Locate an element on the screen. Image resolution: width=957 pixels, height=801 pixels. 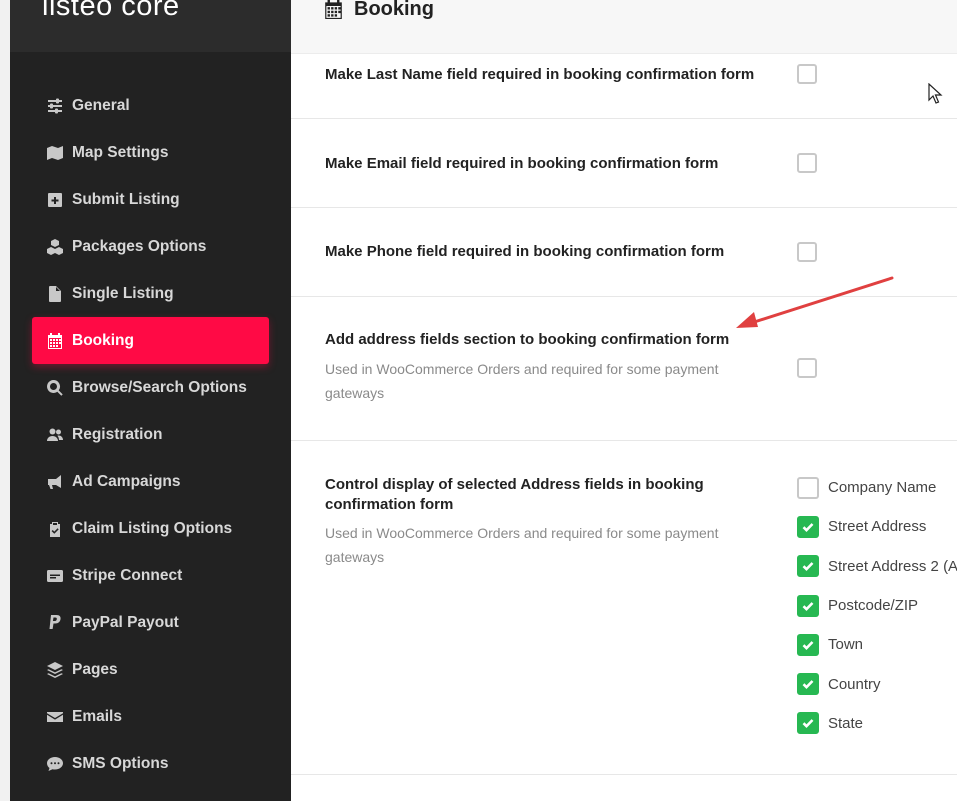
option-label: Town is located at coordinates (846, 645).